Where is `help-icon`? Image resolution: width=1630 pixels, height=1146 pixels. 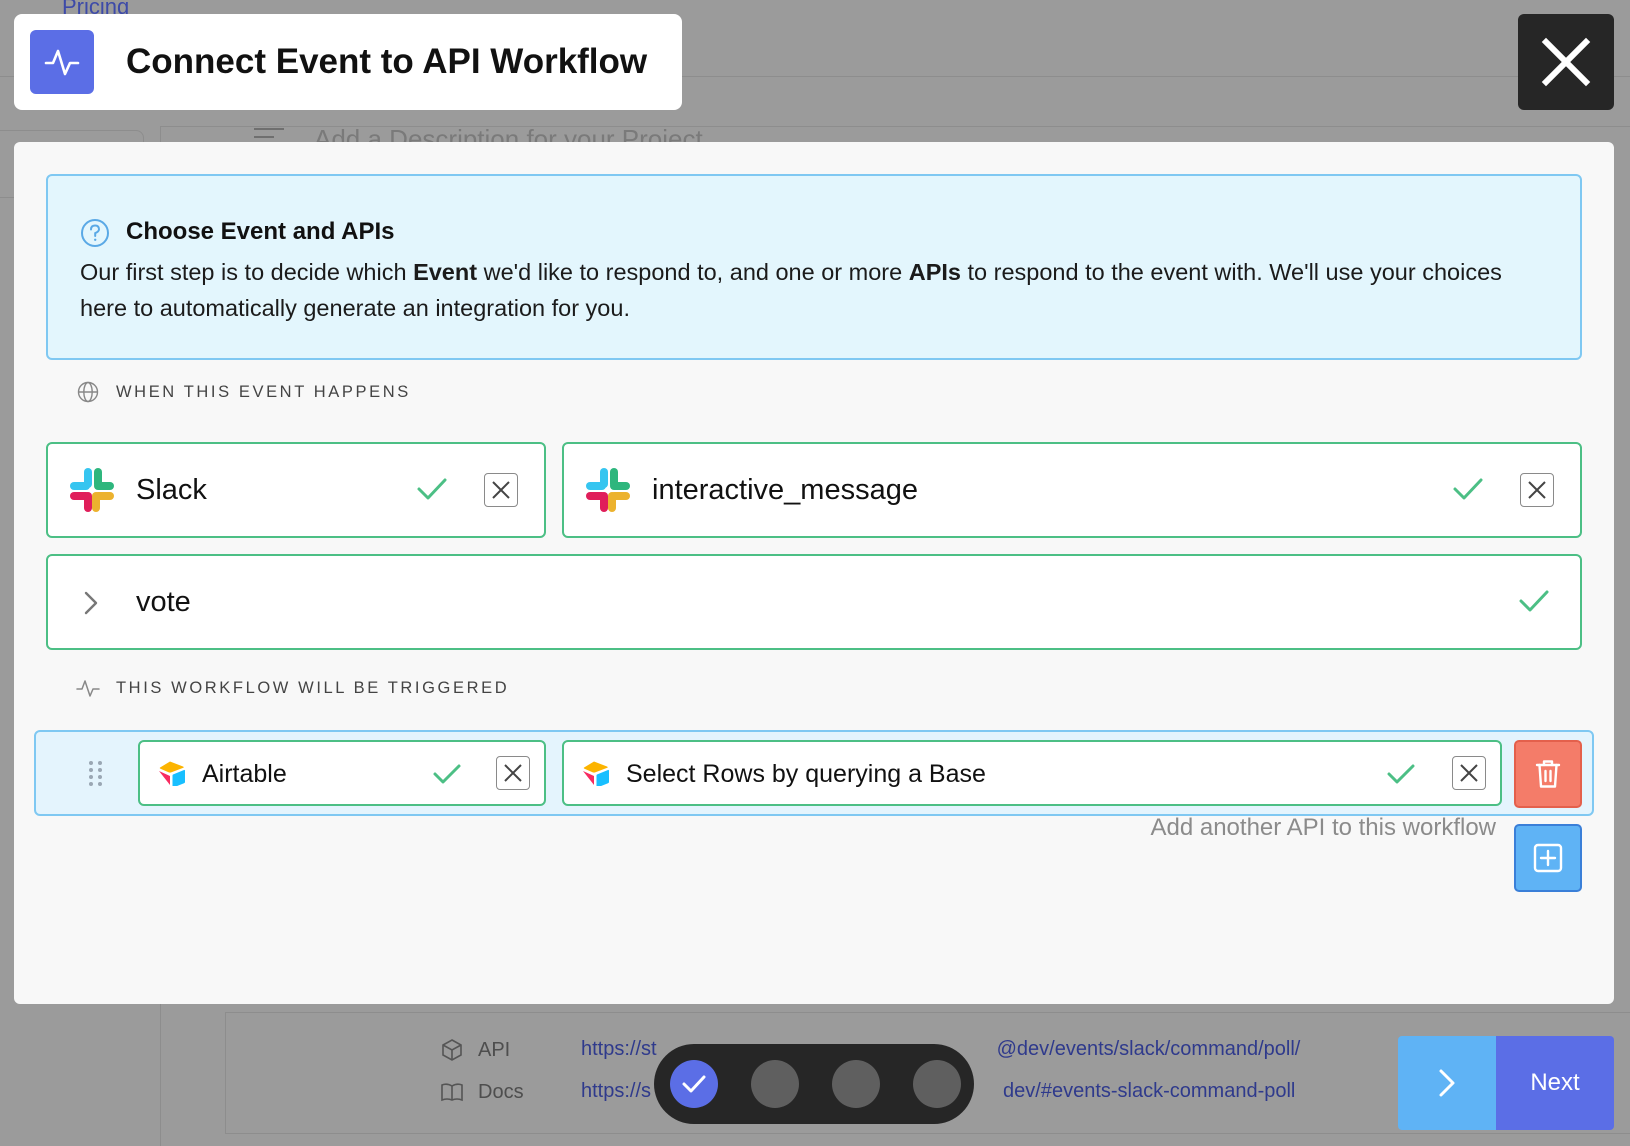
help-icon is located at coordinates (95, 235).